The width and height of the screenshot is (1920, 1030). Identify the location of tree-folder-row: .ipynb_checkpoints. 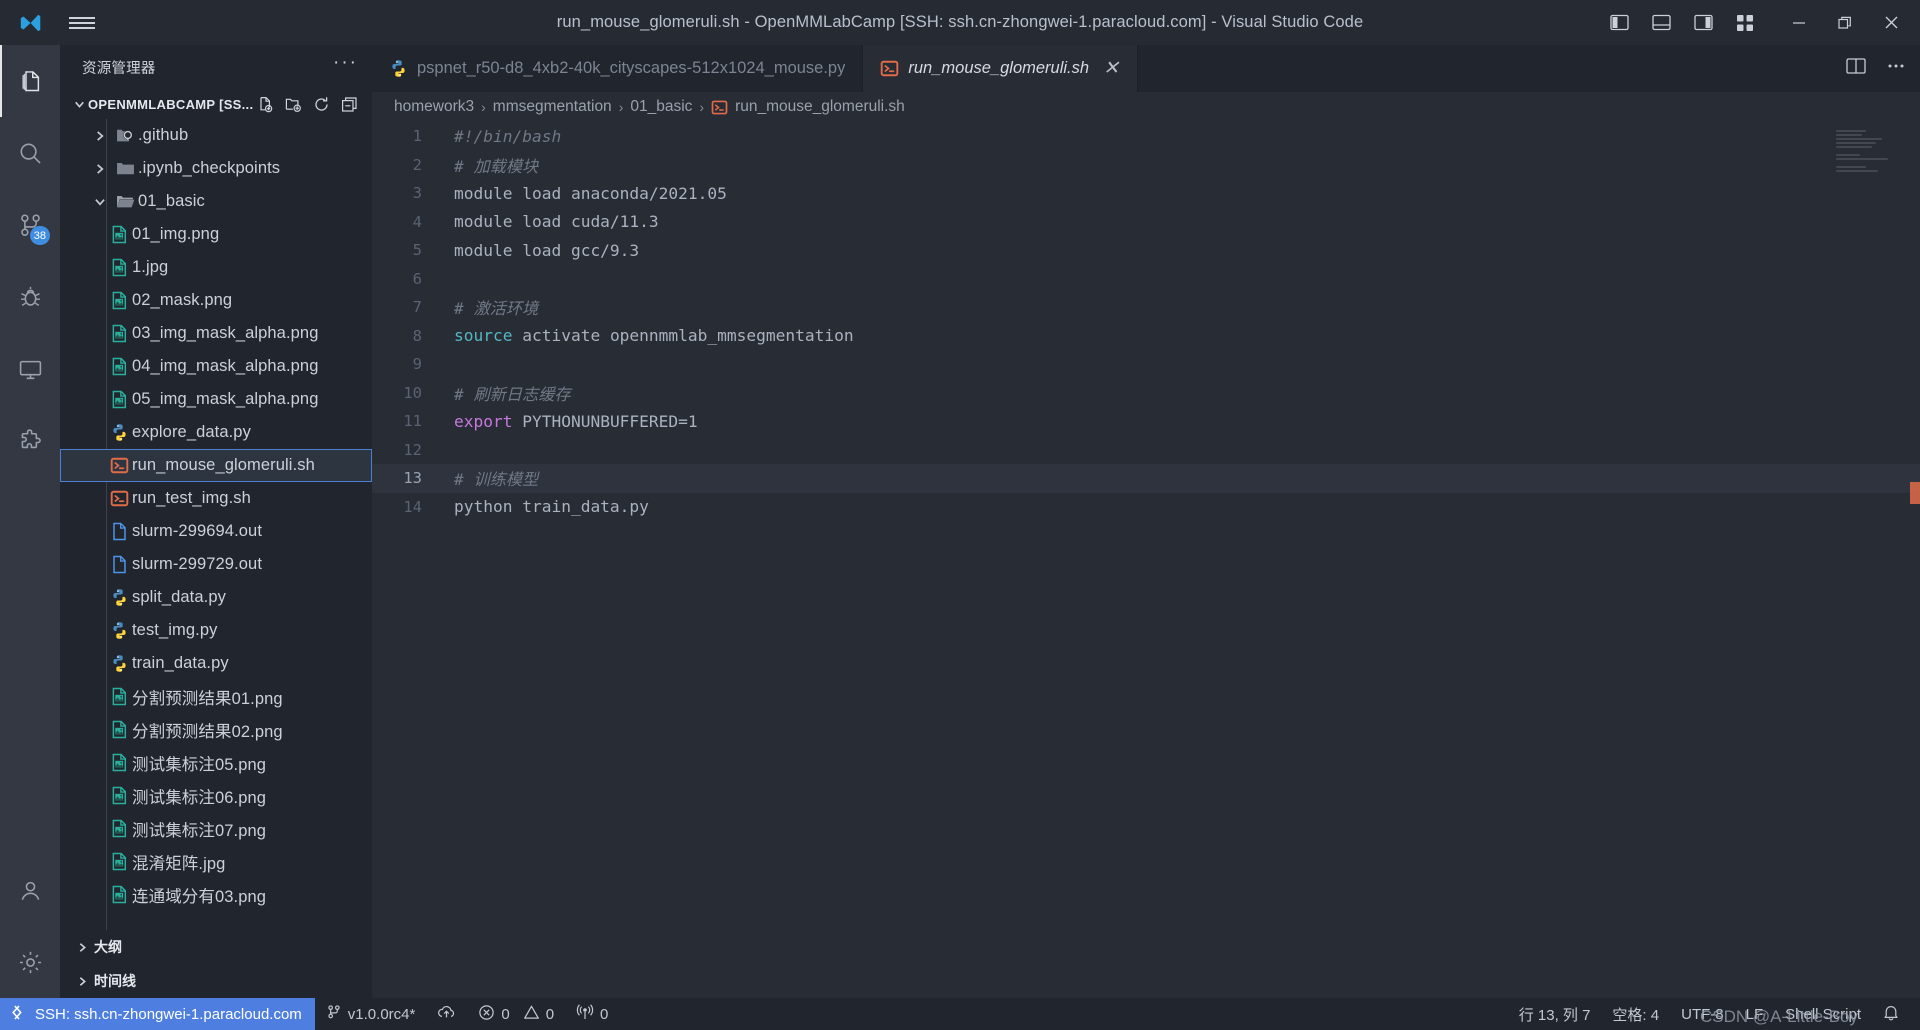
(216, 168).